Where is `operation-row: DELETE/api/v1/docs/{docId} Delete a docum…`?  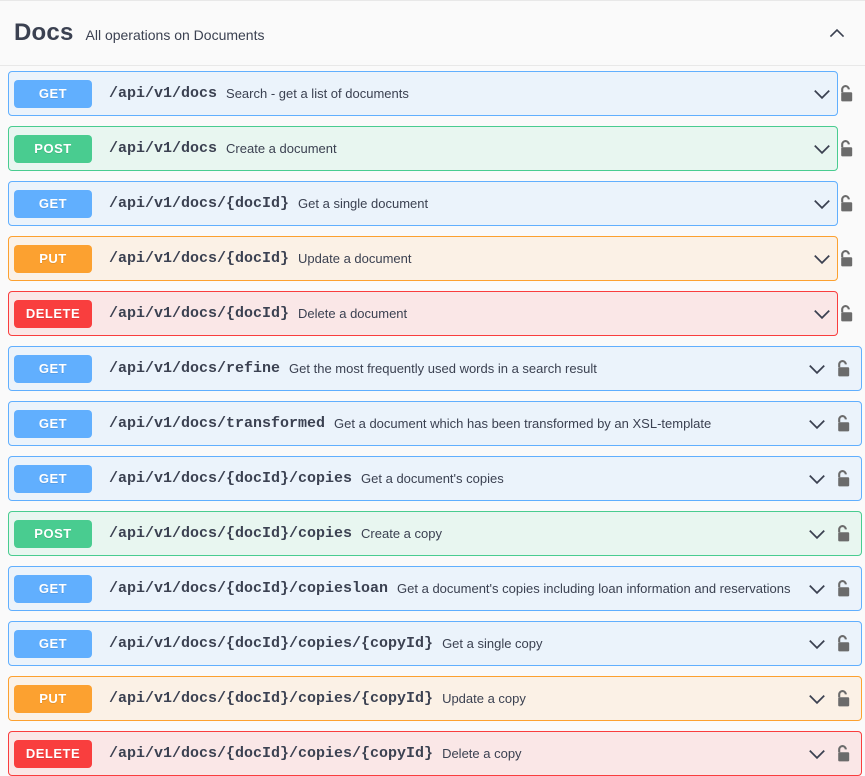
operation-row: DELETE/api/v1/docs/{docId} Delete a docum… is located at coordinates (432, 313).